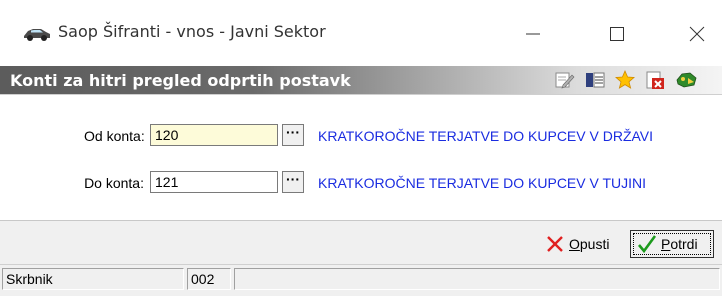 This screenshot has height=296, width=722. I want to click on to-account-label: Do konta:, so click(114, 183).